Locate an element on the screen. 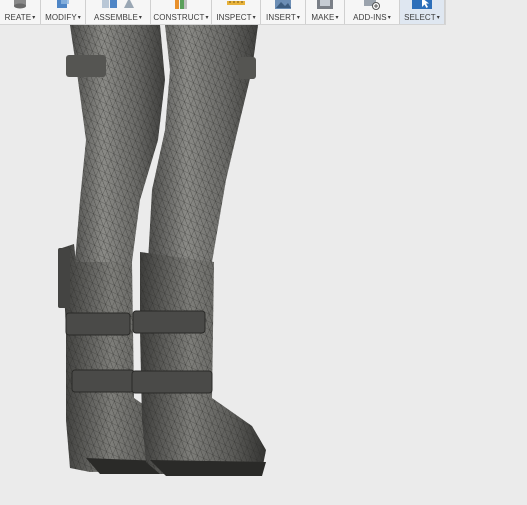 The width and height of the screenshot is (527, 505). add-ins-icon is located at coordinates (372, 5).